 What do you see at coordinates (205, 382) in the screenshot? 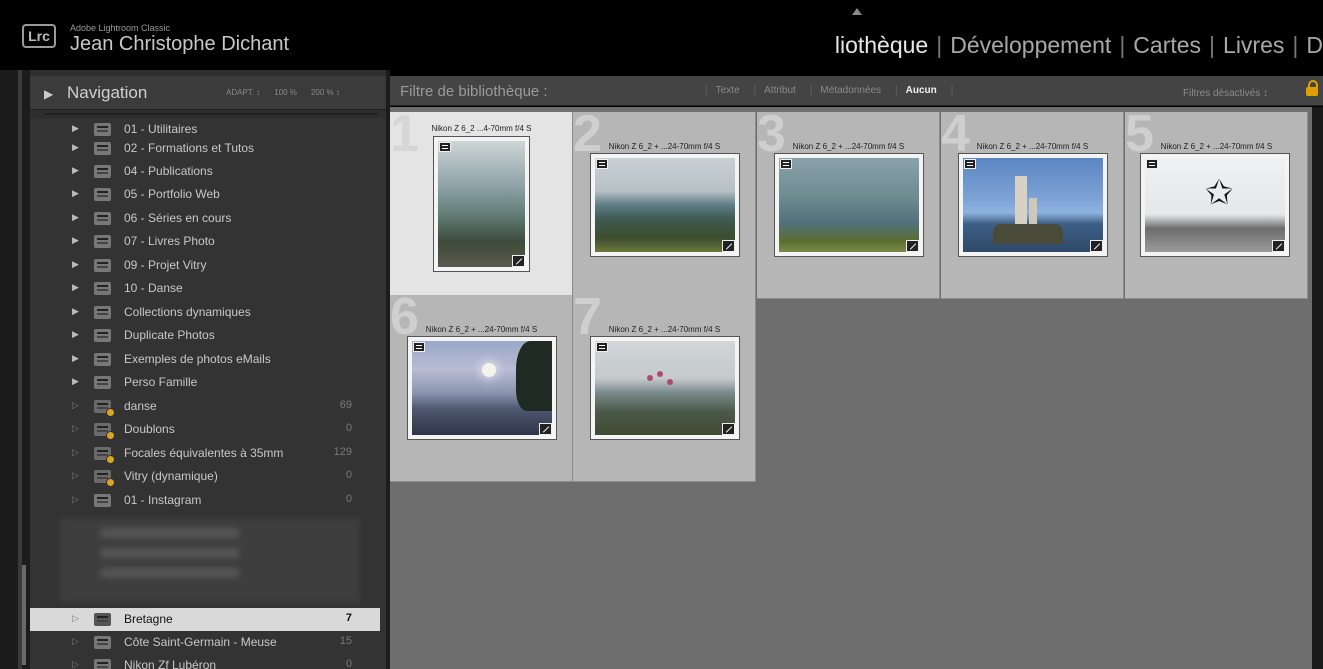
I see `list-item: ▶ Perso Famille` at bounding box center [205, 382].